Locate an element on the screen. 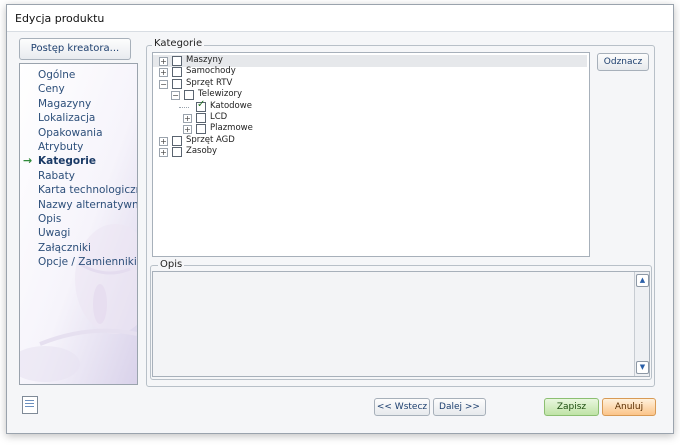 This screenshot has height=446, width=680. window-title: Edycja produktu is located at coordinates (60, 18).